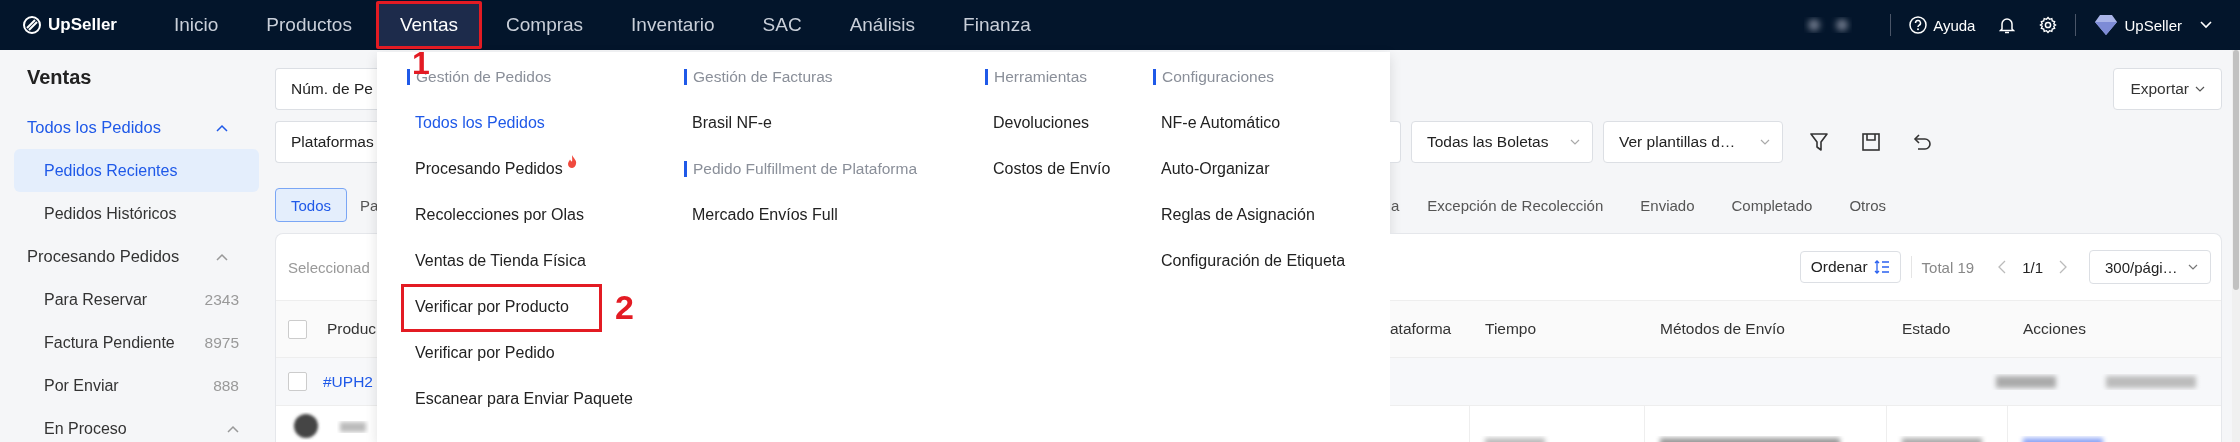  What do you see at coordinates (2153, 25) in the screenshot?
I see `account-name: UpSeller` at bounding box center [2153, 25].